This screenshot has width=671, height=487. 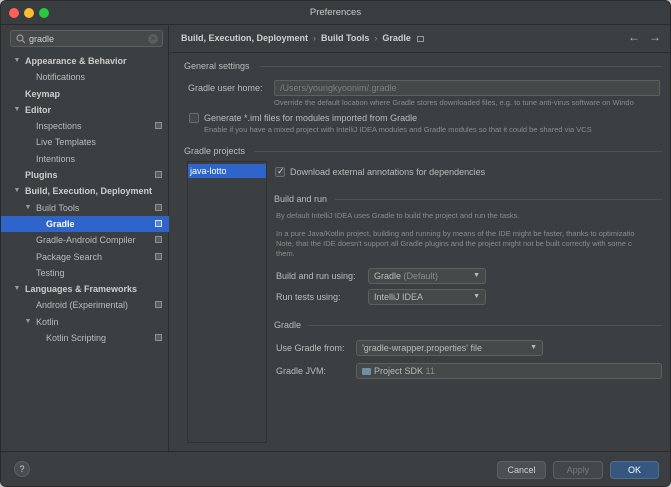 What do you see at coordinates (76, 61) in the screenshot?
I see `sidebar-item-label: Appearance & Behavior` at bounding box center [76, 61].